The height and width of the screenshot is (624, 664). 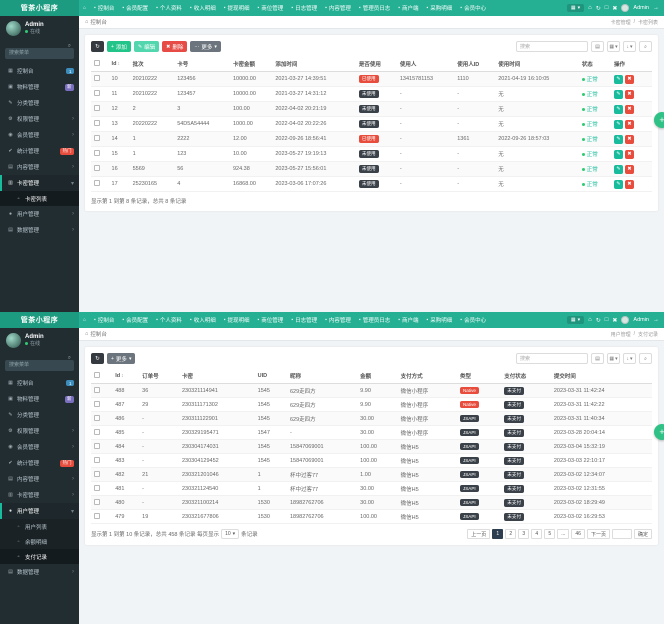 What do you see at coordinates (39, 183) in the screenshot?
I see `sidebar-item-卡密管理: ▥ 卡密管理 ▾` at bounding box center [39, 183].